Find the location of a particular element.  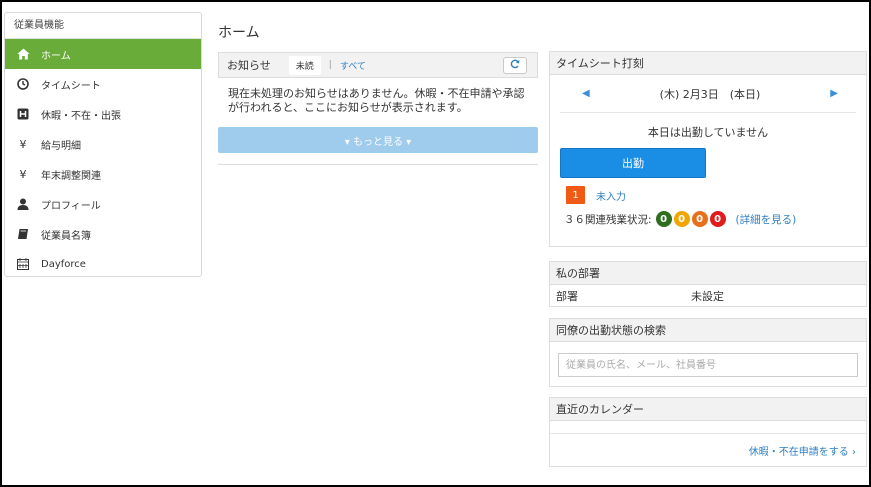

uninput-link: 未入力 is located at coordinates (611, 195).